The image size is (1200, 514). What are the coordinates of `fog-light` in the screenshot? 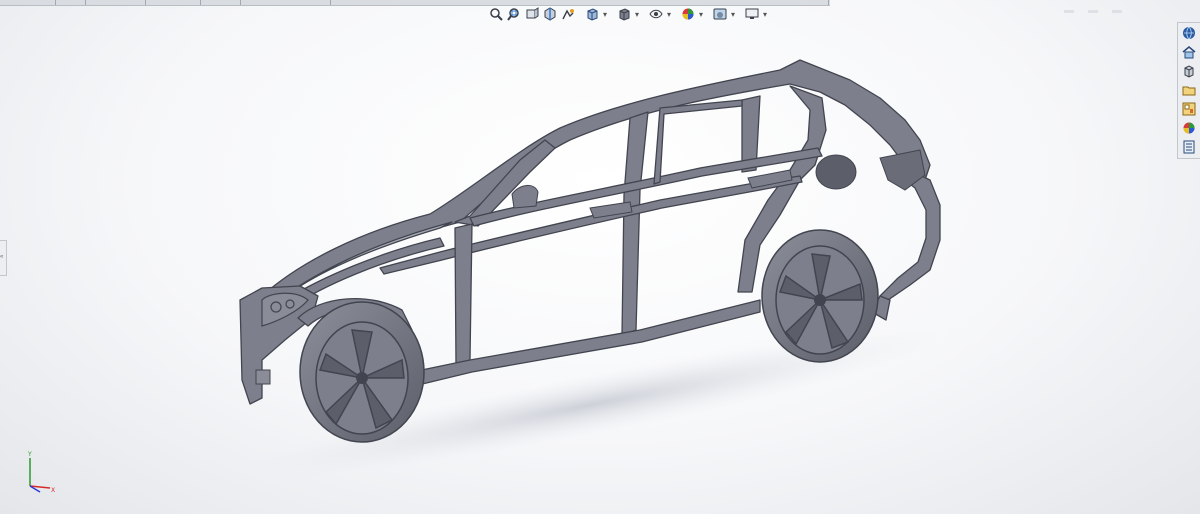 It's located at (263, 377).